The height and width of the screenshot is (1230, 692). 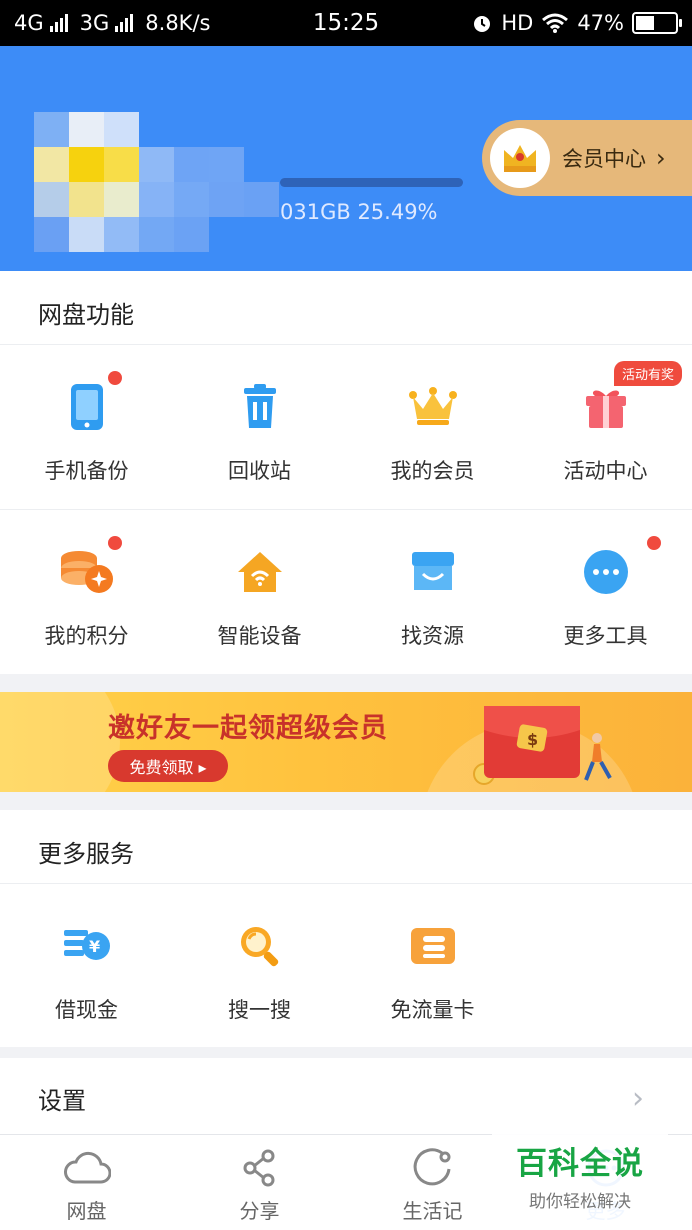 What do you see at coordinates (248, 728) in the screenshot?
I see `banner-title: 邀好友一起领超级会员` at bounding box center [248, 728].